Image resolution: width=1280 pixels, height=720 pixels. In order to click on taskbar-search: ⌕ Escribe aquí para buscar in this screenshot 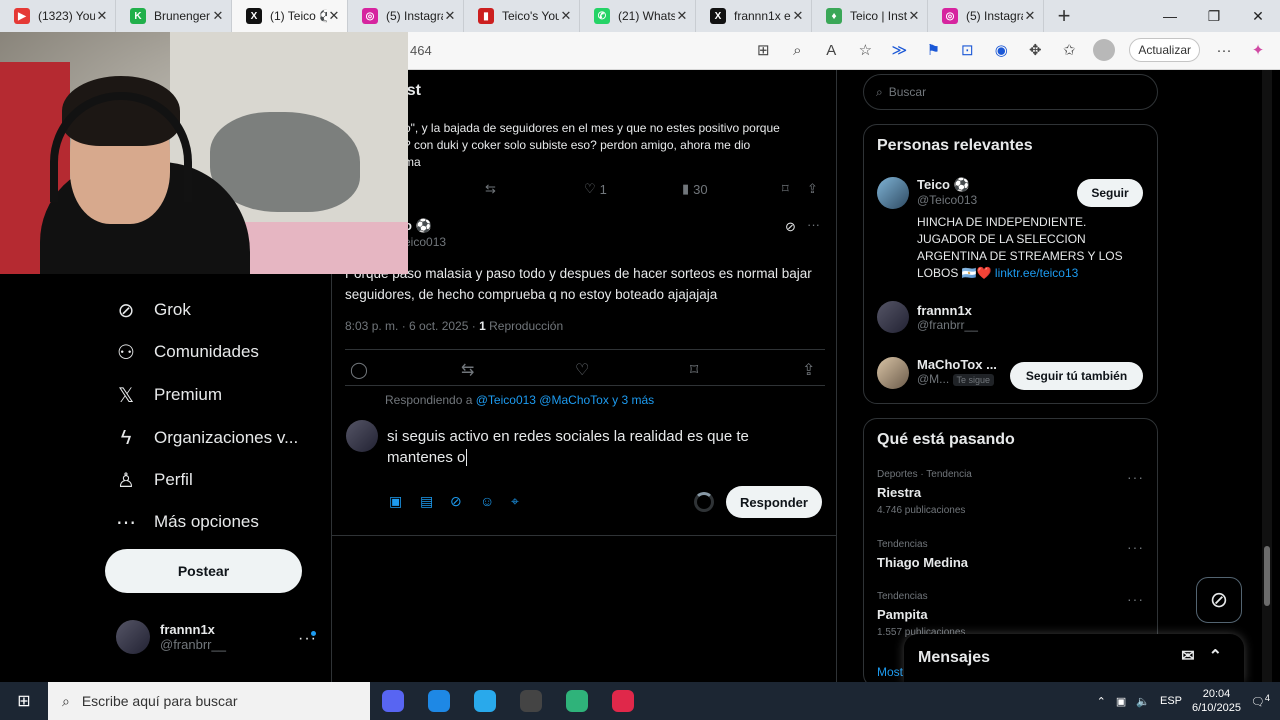, I will do `click(209, 701)`.